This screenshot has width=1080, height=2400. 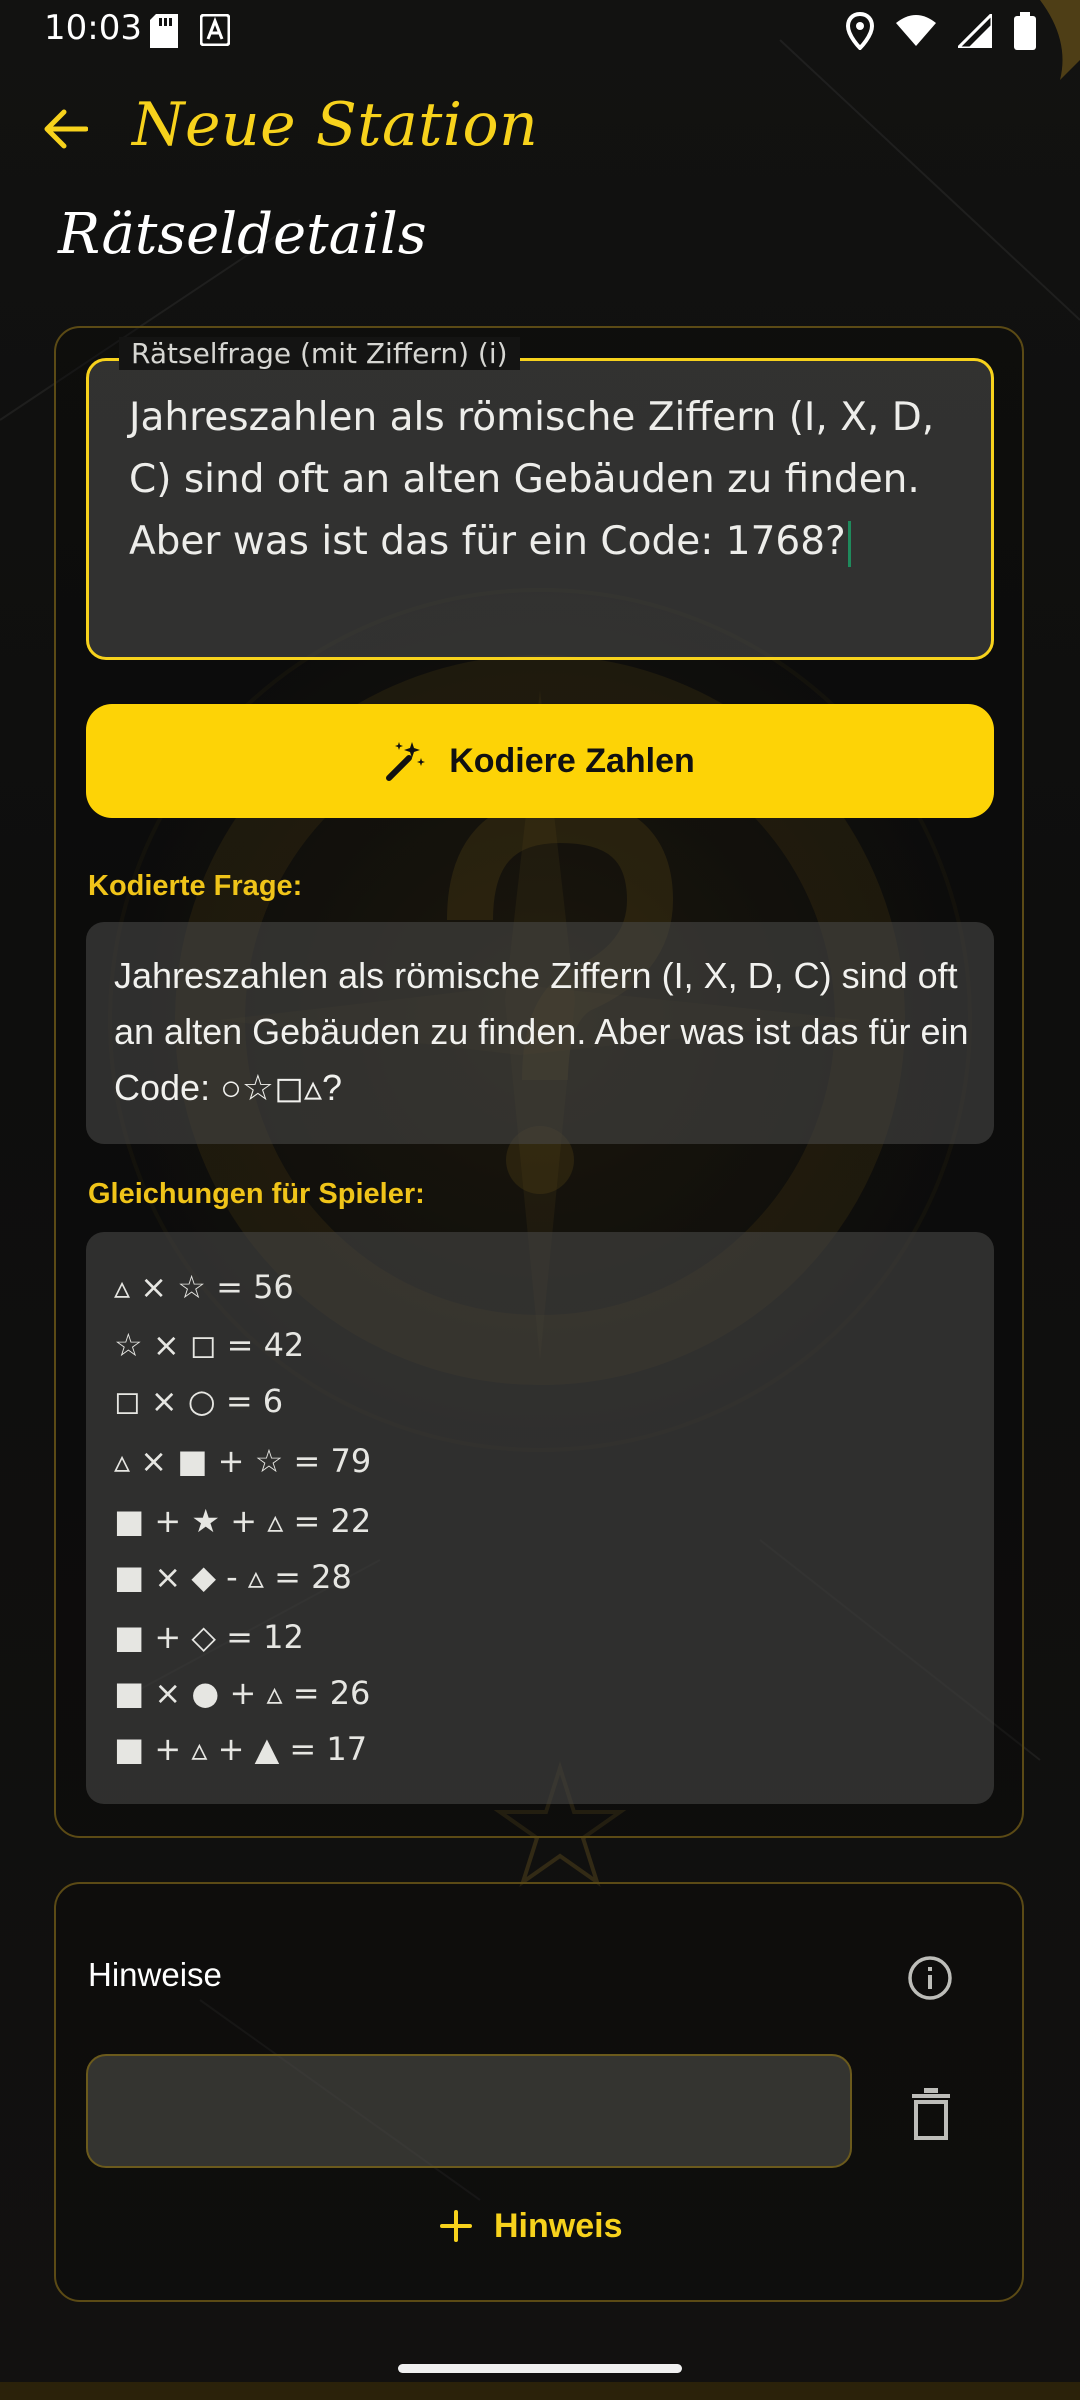 I want to click on equation-item: ■ + ◇ = 12, so click(x=209, y=1637).